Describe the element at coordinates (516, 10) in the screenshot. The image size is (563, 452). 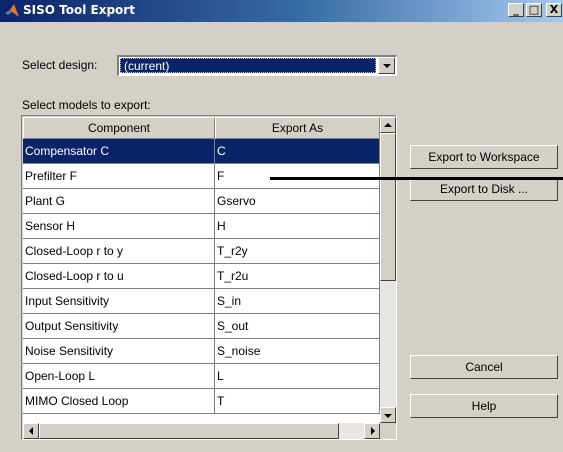
I see `minimize-icon: _` at that location.